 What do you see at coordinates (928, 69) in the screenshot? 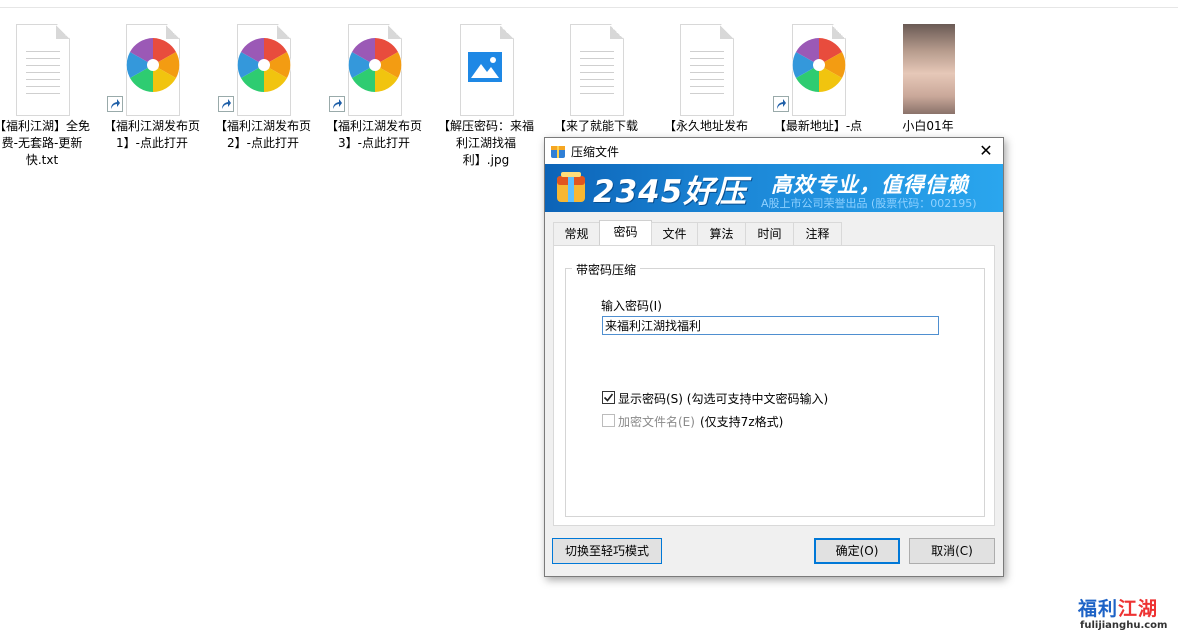
I see `photo-thumbnail` at bounding box center [928, 69].